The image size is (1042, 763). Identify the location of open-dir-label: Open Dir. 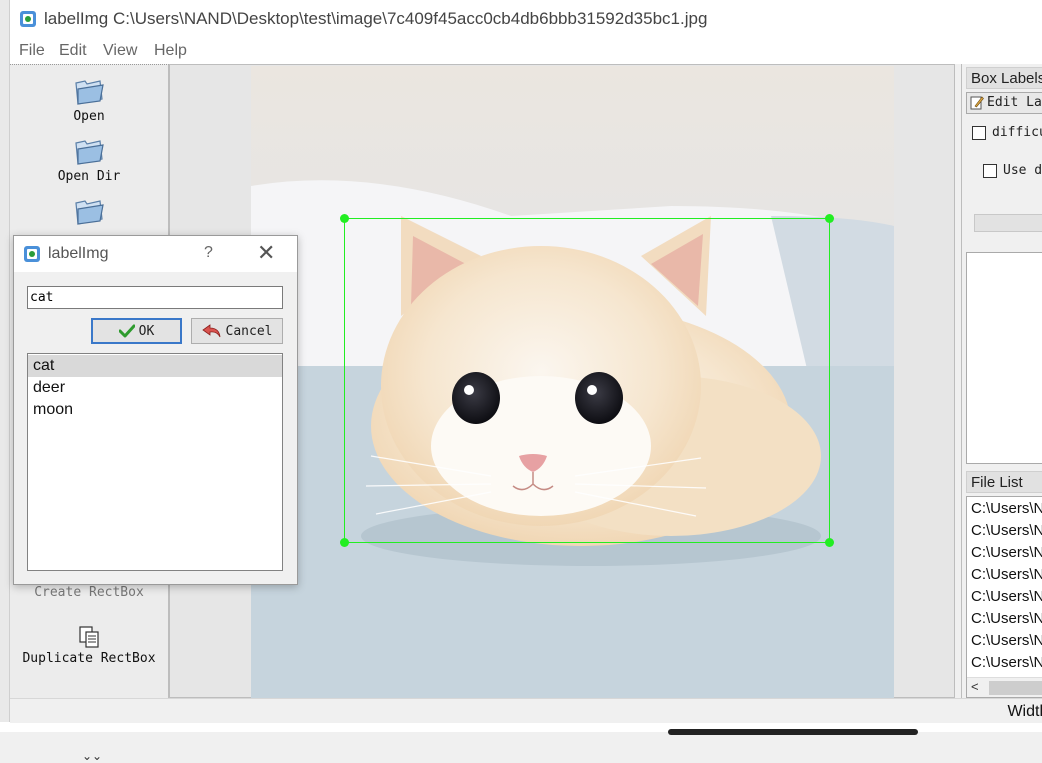
(89, 176).